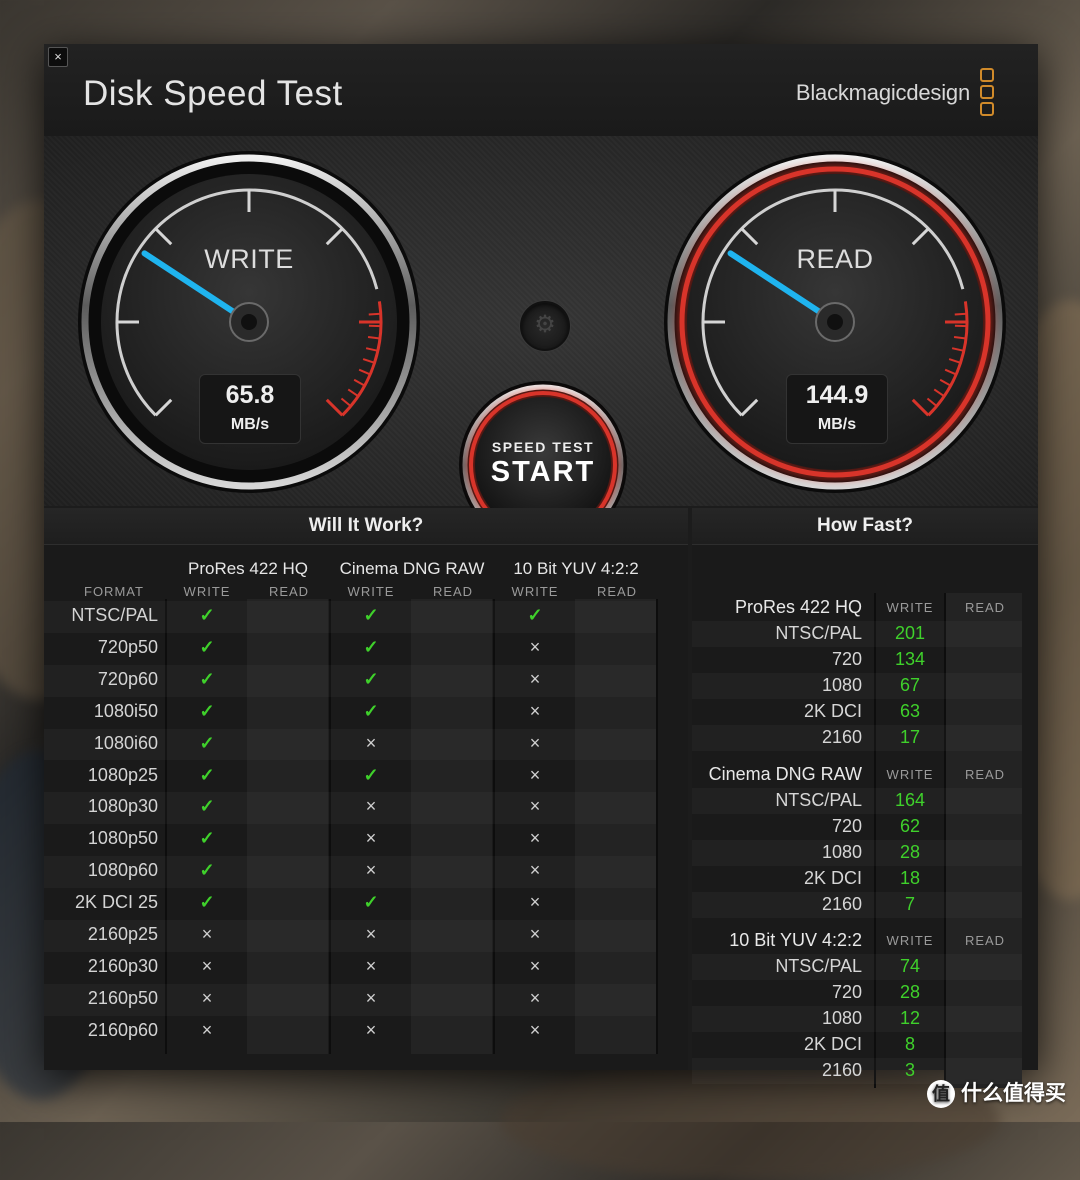 The width and height of the screenshot is (1080, 1180). What do you see at coordinates (910, 878) in the screenshot?
I see `write-fps-value: 18` at bounding box center [910, 878].